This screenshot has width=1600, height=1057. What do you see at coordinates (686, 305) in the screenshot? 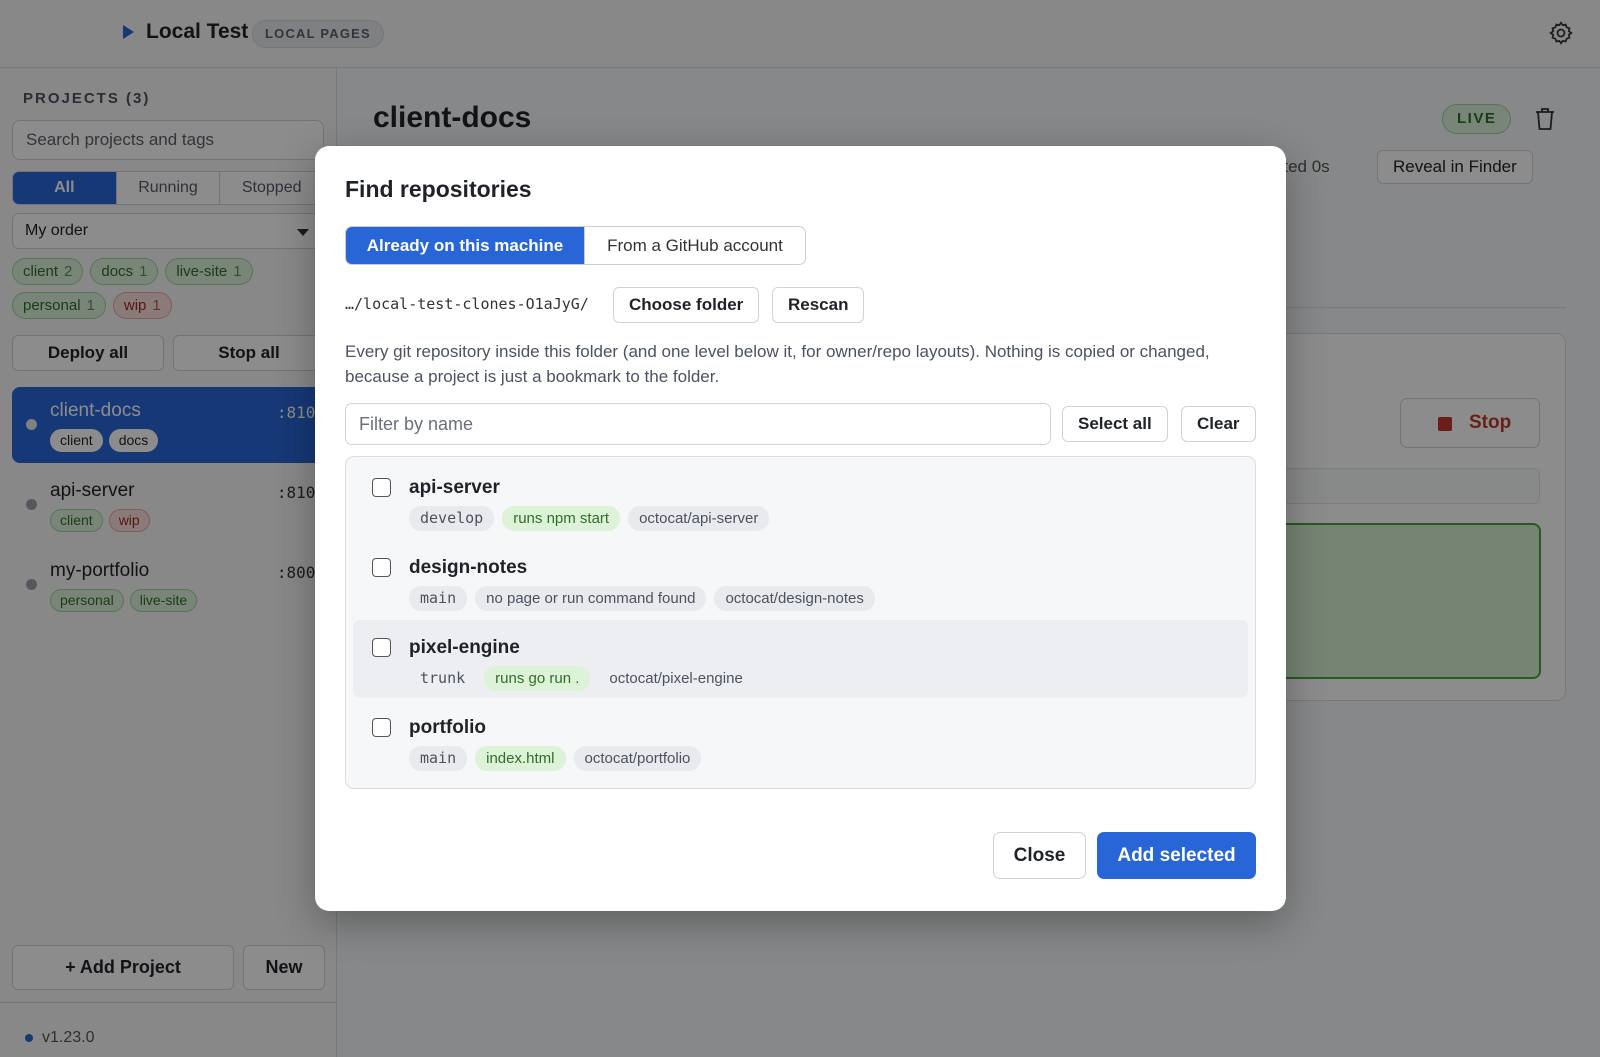
I see `choose-folder-button: Choose folder` at bounding box center [686, 305].